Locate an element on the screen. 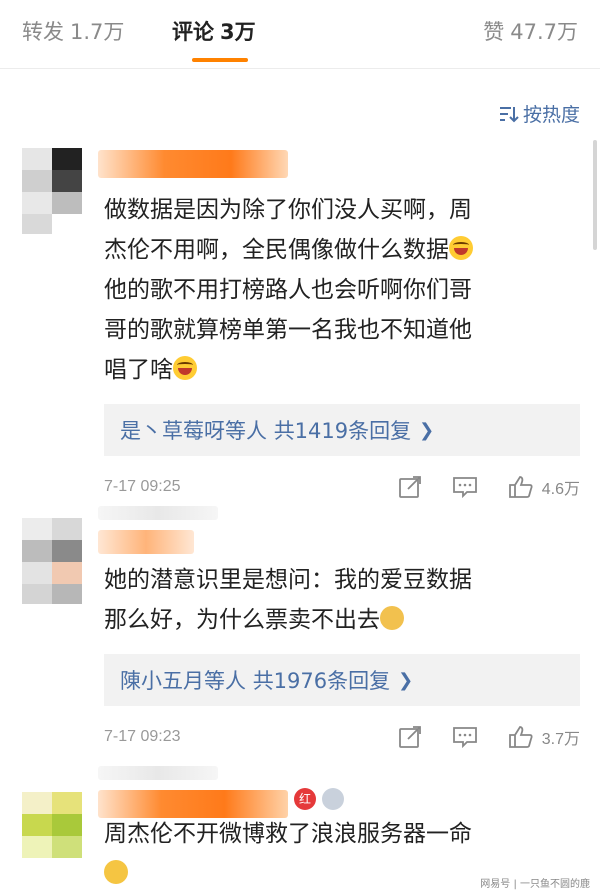 The width and height of the screenshot is (600, 894). tab-comments: 评论 3万 is located at coordinates (214, 31).